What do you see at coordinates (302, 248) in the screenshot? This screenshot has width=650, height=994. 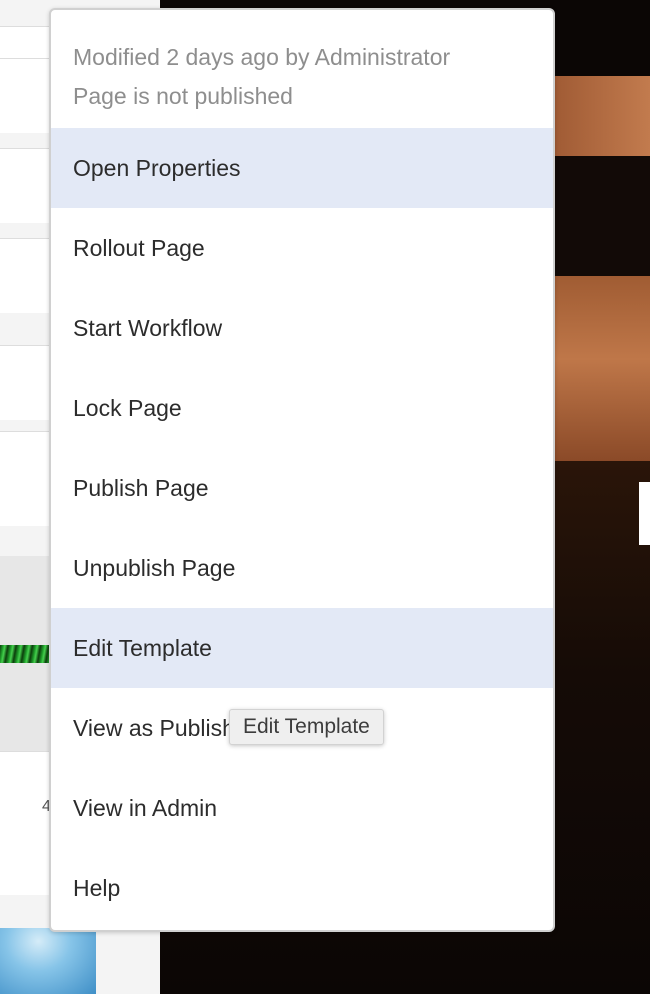 I see `menu-item-rollout-page: Rollout Page` at bounding box center [302, 248].